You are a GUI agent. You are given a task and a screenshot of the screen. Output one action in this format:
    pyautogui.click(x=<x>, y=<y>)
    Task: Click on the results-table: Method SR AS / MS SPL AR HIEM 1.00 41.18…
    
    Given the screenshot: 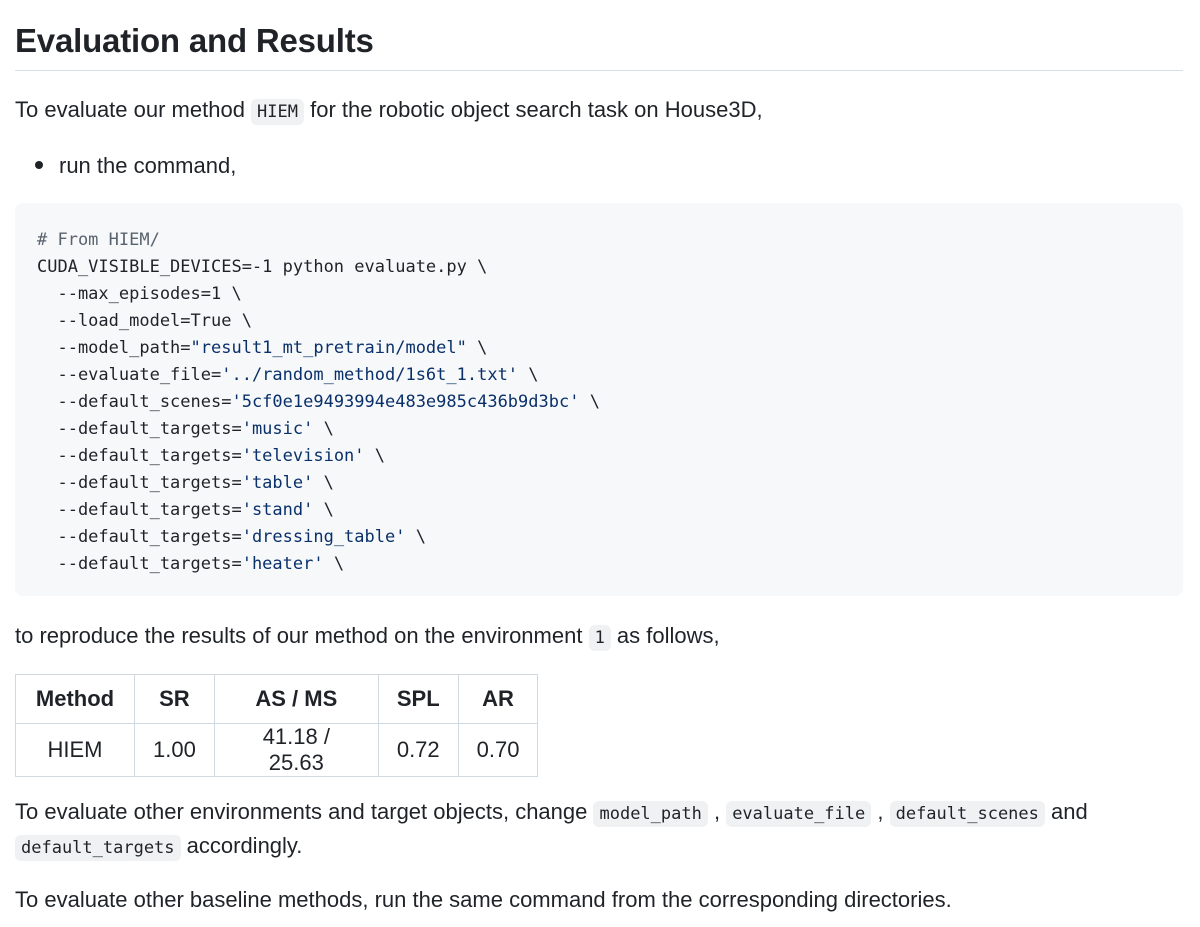 What is the action you would take?
    pyautogui.click(x=277, y=725)
    